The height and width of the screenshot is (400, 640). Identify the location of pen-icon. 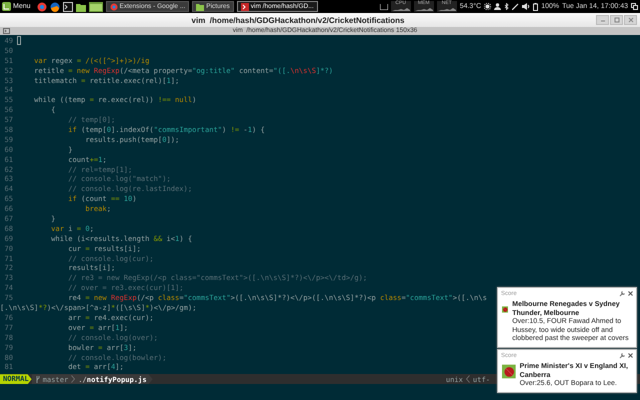
(516, 6).